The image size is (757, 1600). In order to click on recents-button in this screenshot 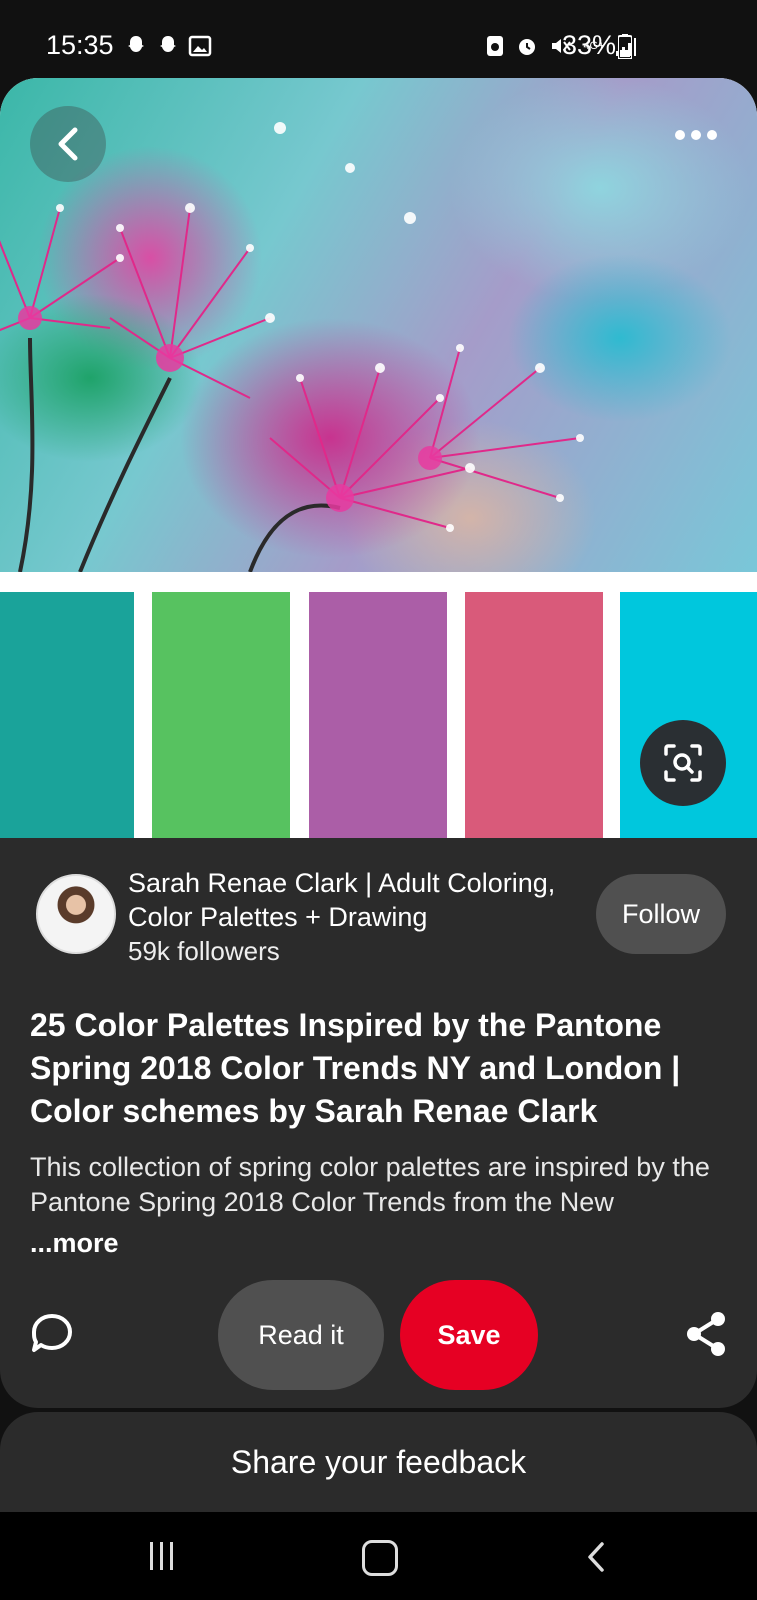, I will do `click(161, 1556)`.